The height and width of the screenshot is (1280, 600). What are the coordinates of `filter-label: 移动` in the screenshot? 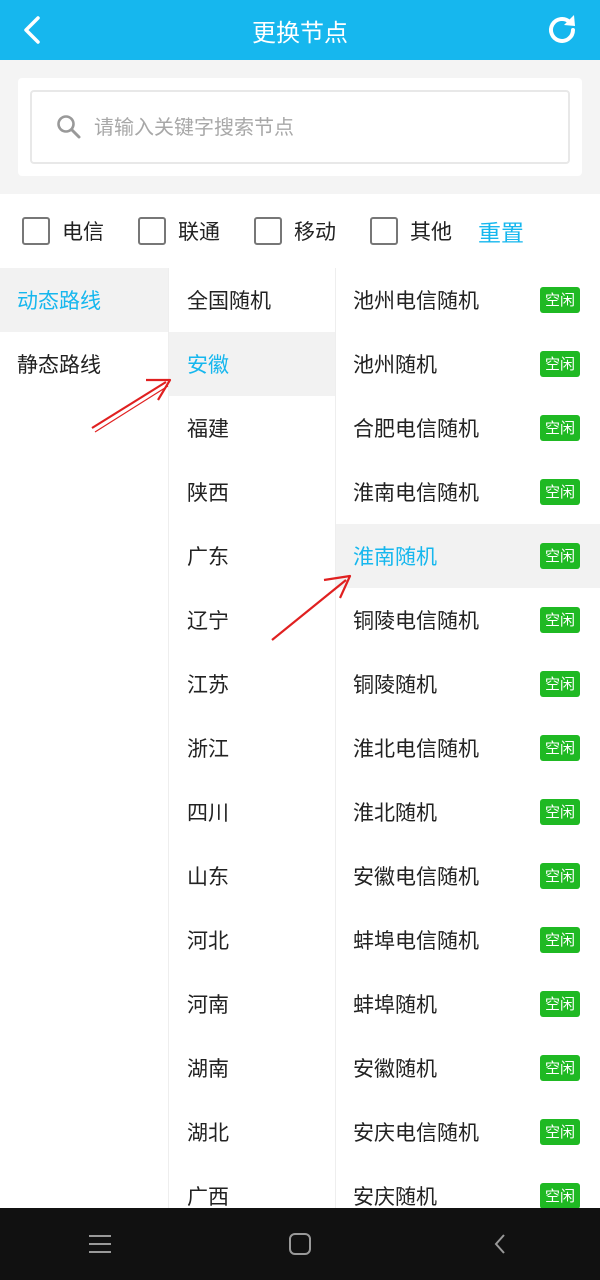 It's located at (315, 232).